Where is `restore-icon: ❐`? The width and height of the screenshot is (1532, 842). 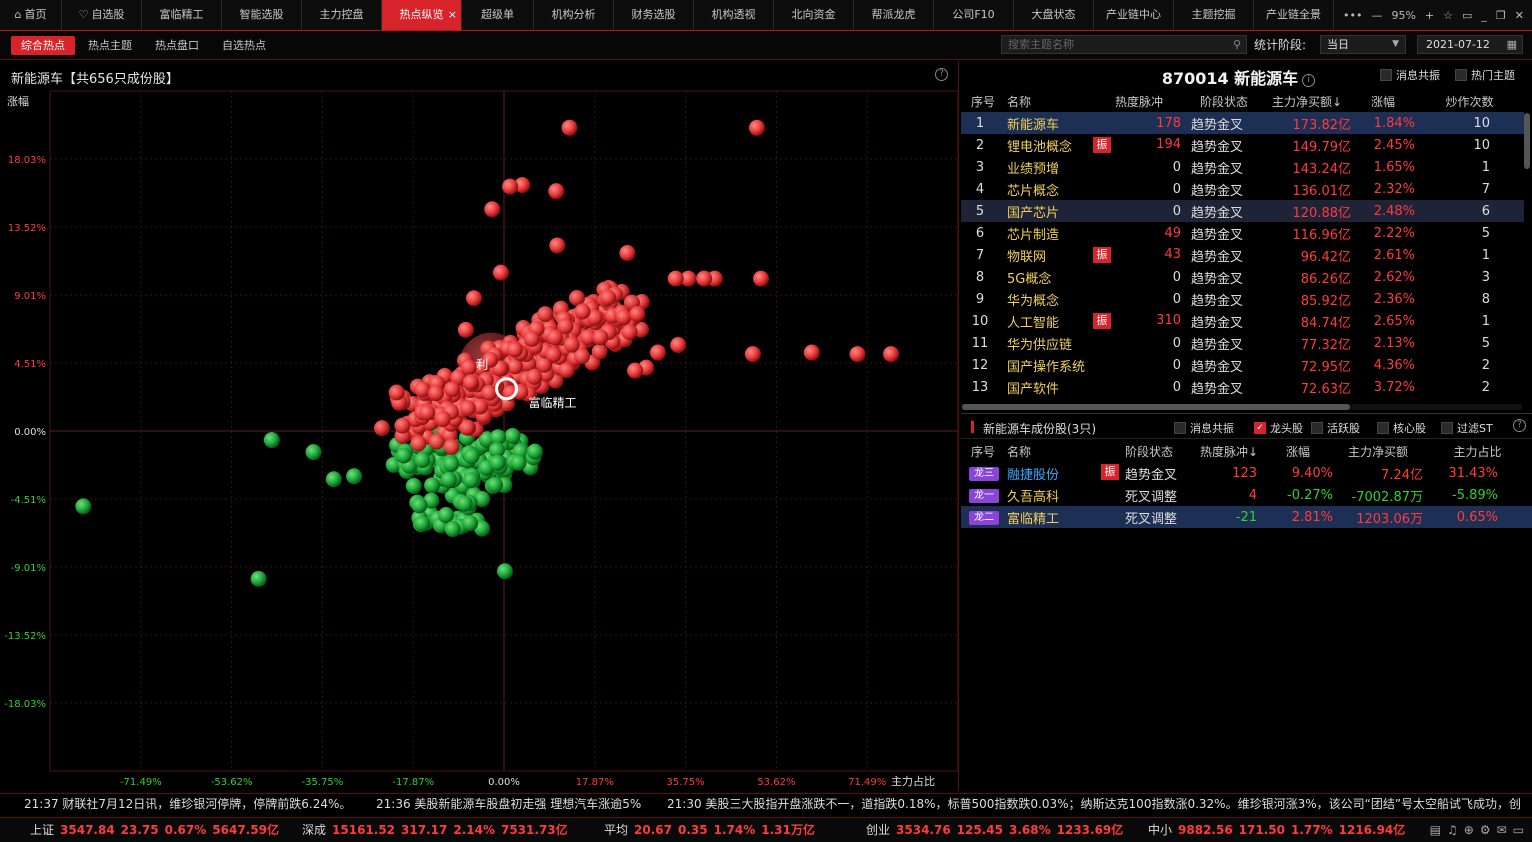
restore-icon: ❐ is located at coordinates (1501, 15).